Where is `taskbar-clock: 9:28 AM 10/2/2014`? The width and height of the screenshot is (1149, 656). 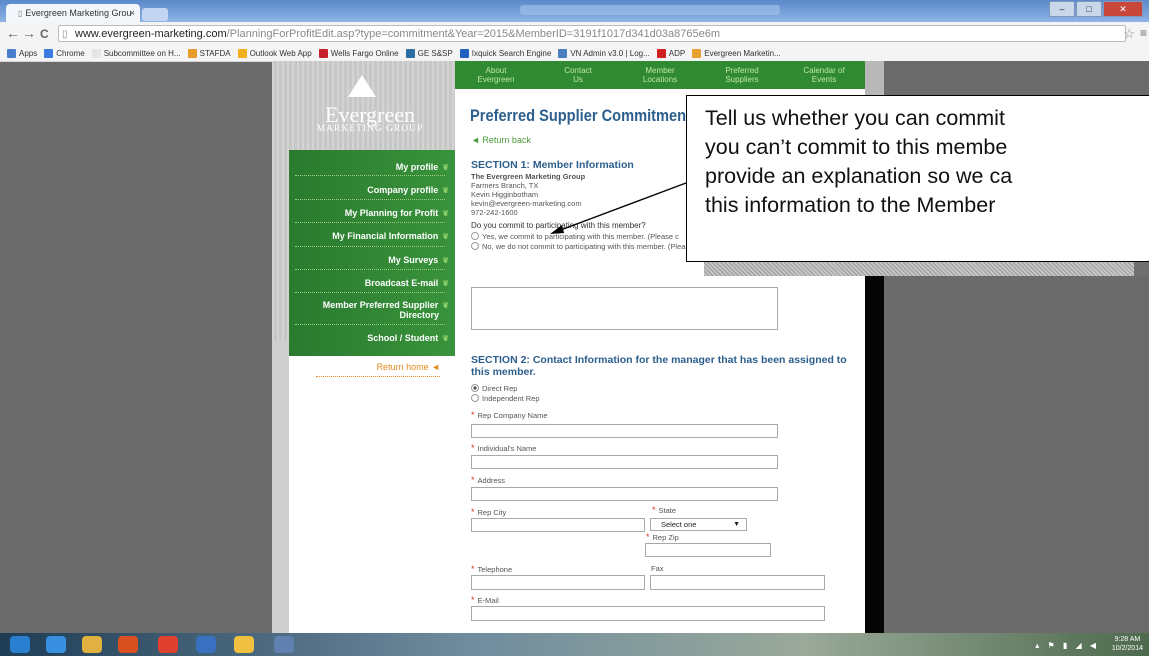
taskbar-clock: 9:28 AM 10/2/2014 is located at coordinates (1127, 644).